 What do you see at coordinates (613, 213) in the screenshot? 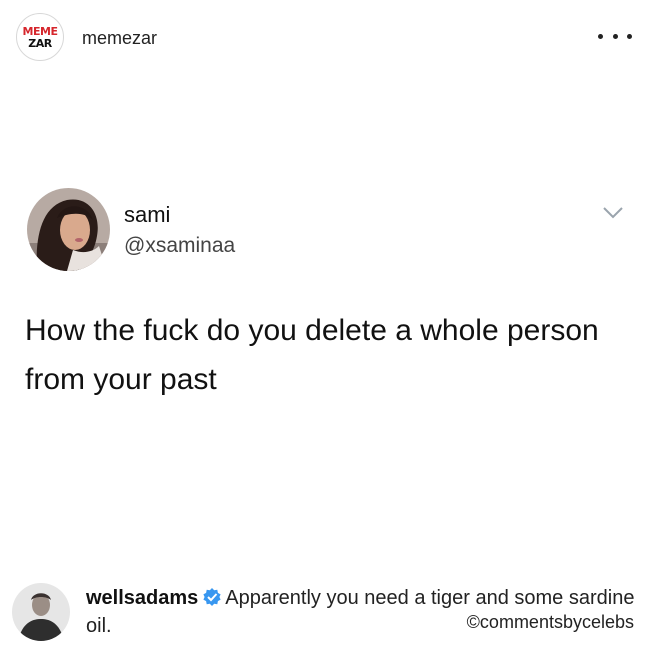
I see `chevron-down-icon` at bounding box center [613, 213].